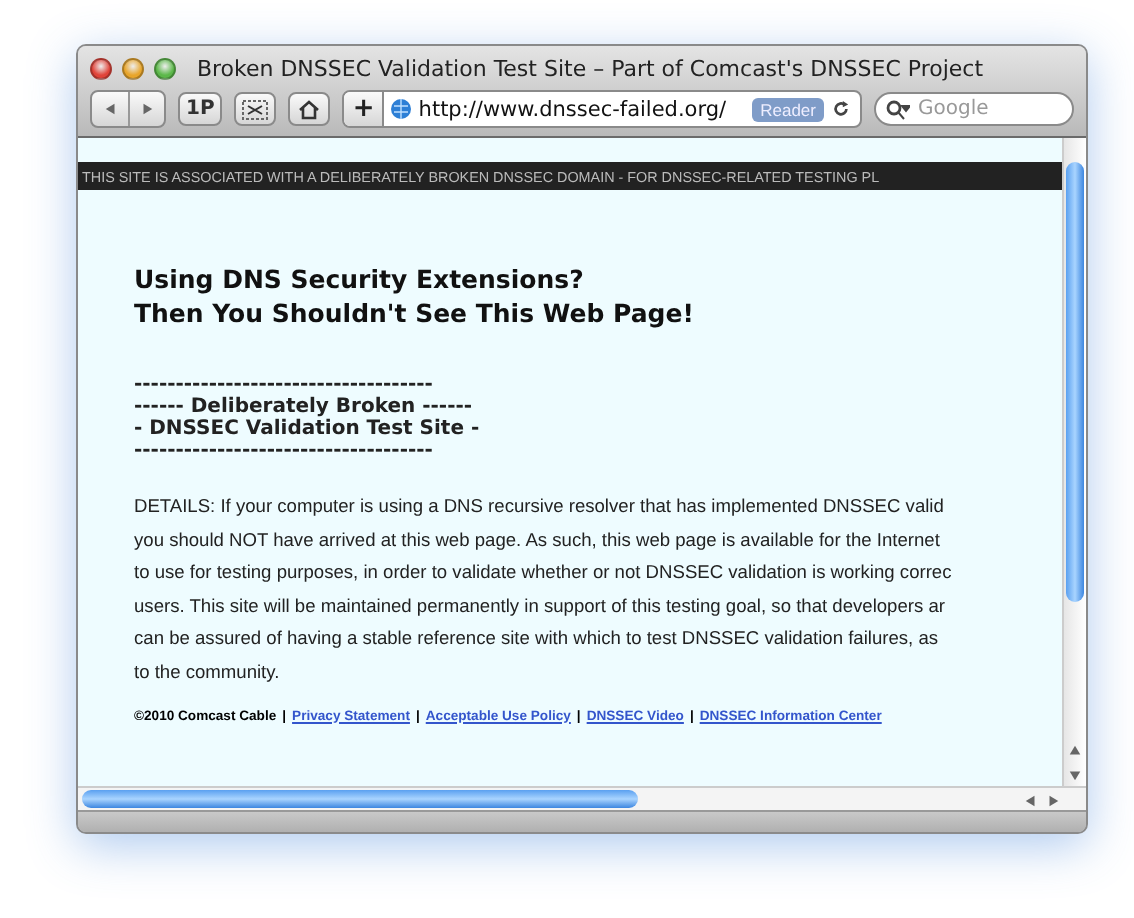  I want to click on details-line: to the community., so click(208, 672).